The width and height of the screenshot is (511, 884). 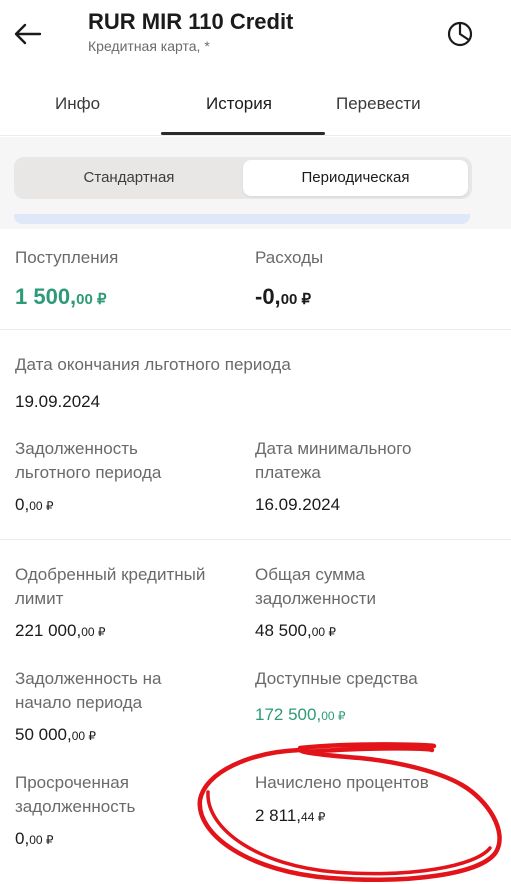 What do you see at coordinates (110, 586) in the screenshot?
I see `credit-limit-label: Одобренный кредитный лимит` at bounding box center [110, 586].